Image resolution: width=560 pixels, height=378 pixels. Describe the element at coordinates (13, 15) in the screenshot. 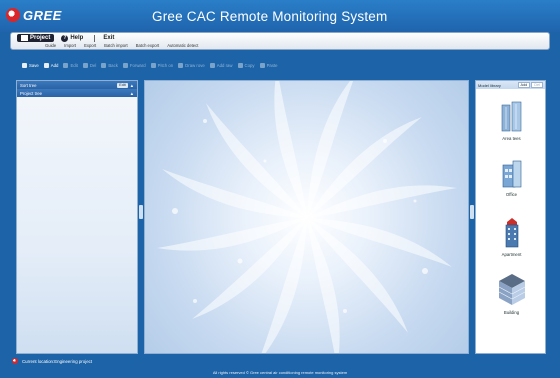

I see `gree-logo-icon` at that location.